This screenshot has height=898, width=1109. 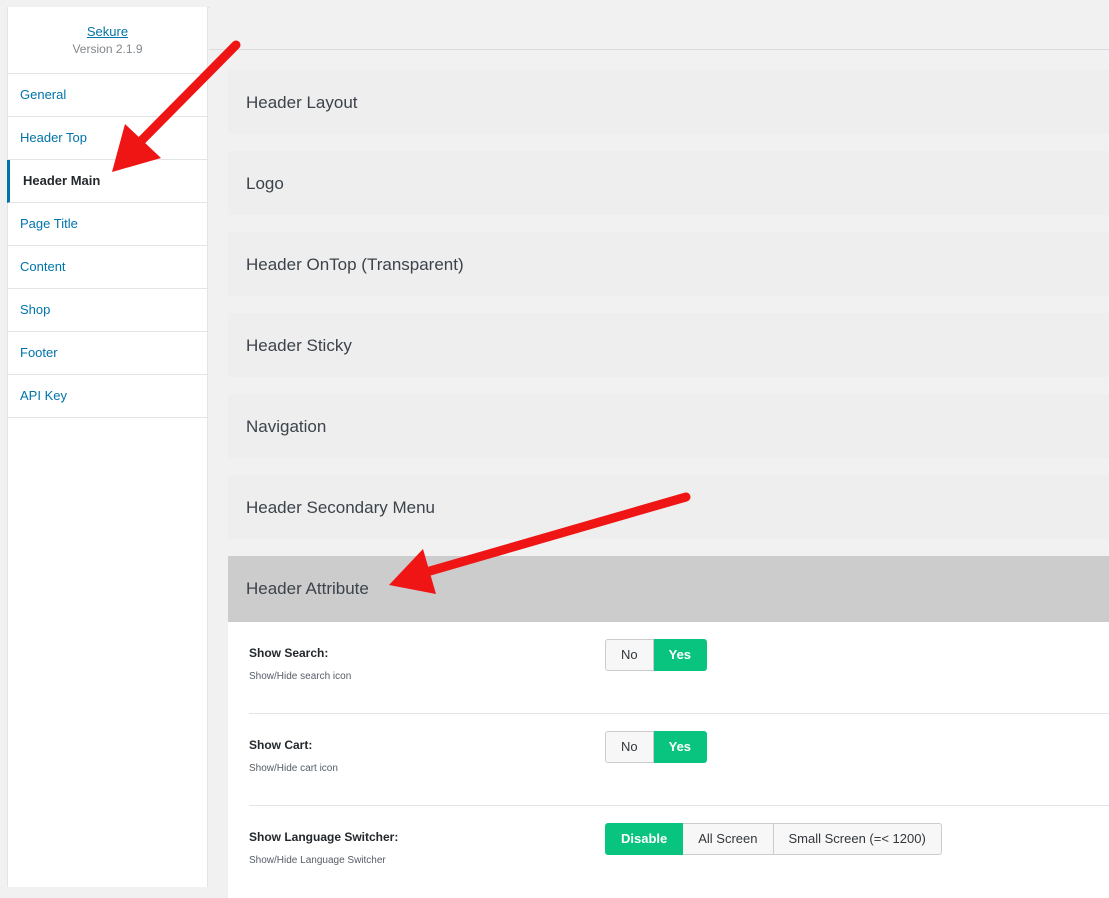 What do you see at coordinates (668, 589) in the screenshot?
I see `section-header-attribute: Header Attribute` at bounding box center [668, 589].